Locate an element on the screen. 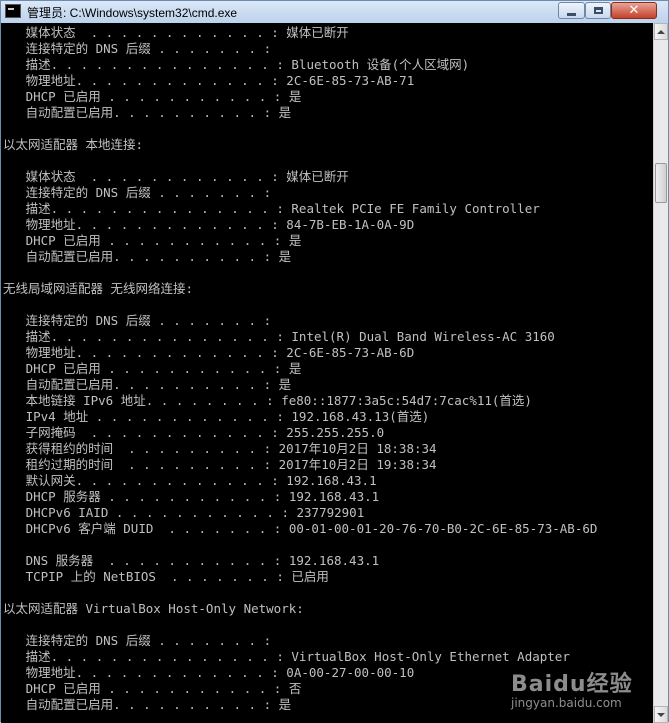 Image resolution: width=669 pixels, height=723 pixels. maximize-button is located at coordinates (598, 10).